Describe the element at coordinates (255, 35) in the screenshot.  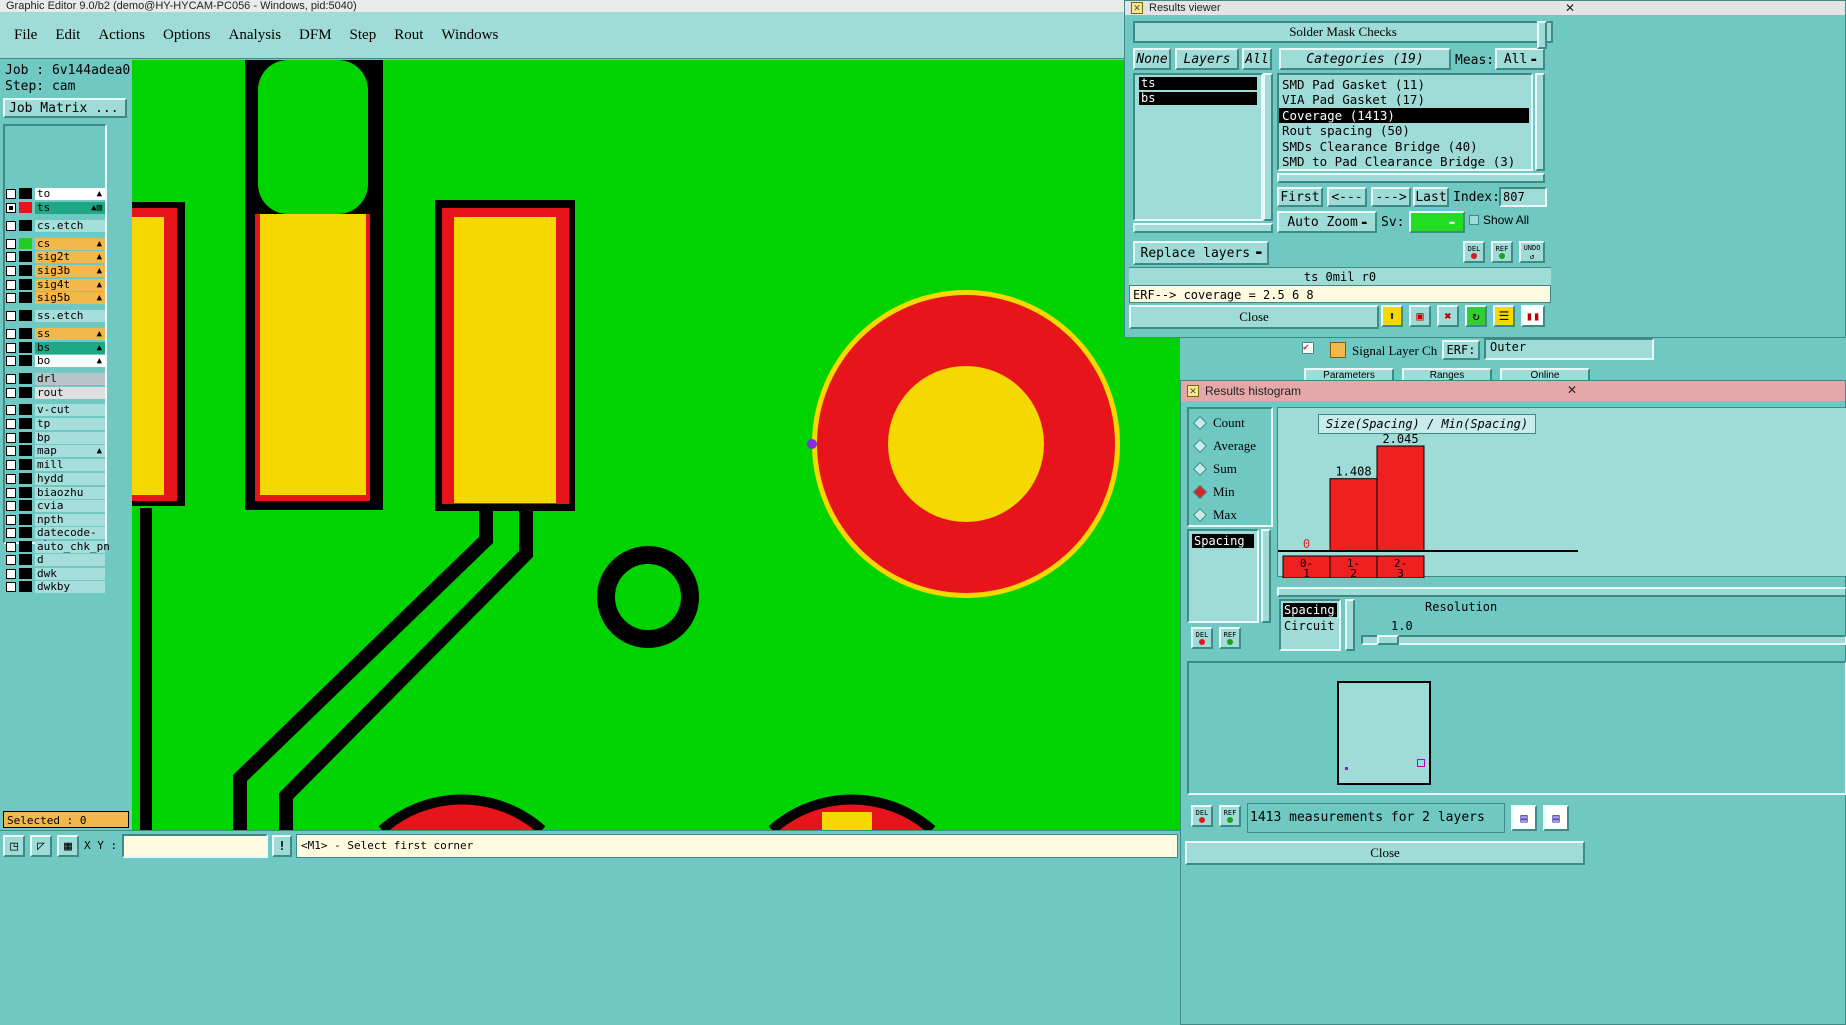
I see `menu-analysis: Analysis` at that location.